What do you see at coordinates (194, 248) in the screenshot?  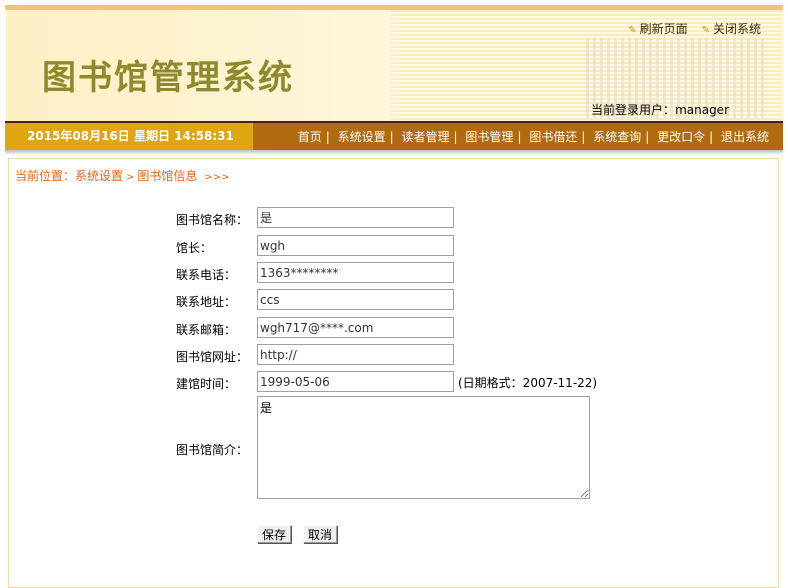 I see `curator-label: 馆长：` at bounding box center [194, 248].